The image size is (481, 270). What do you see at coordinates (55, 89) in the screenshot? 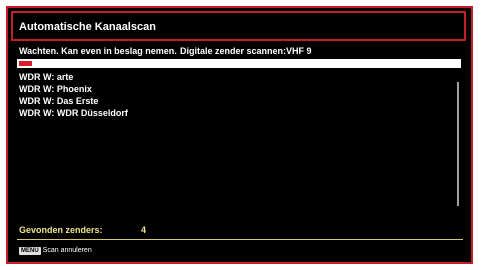
I see `channel-list-item: WDR W: Phoenix` at bounding box center [55, 89].